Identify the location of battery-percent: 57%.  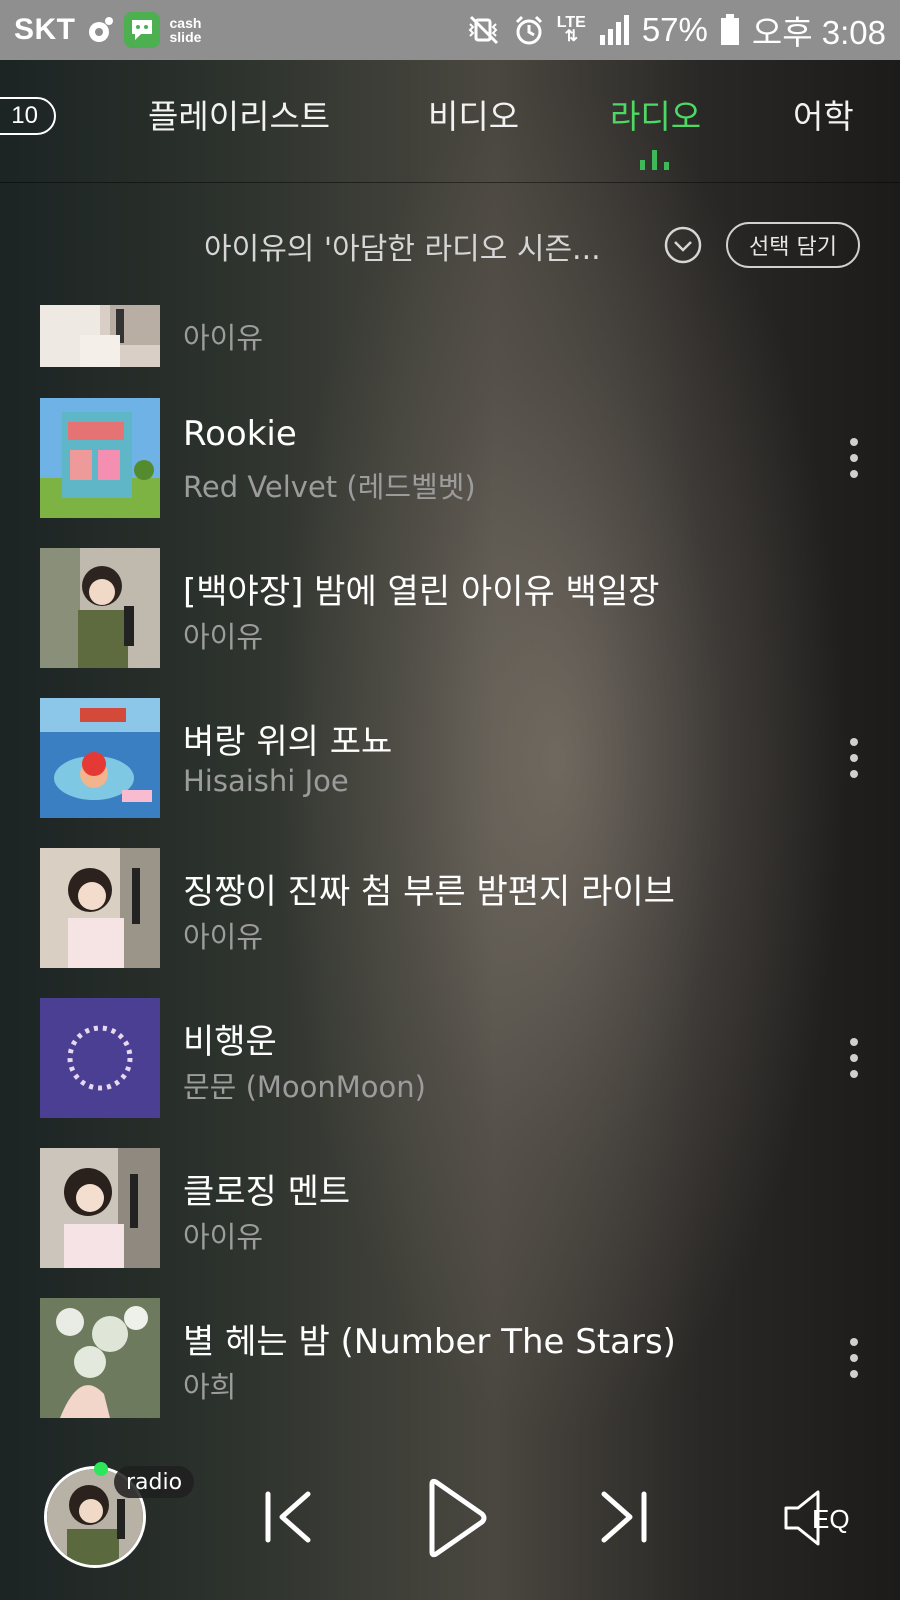
(674, 29).